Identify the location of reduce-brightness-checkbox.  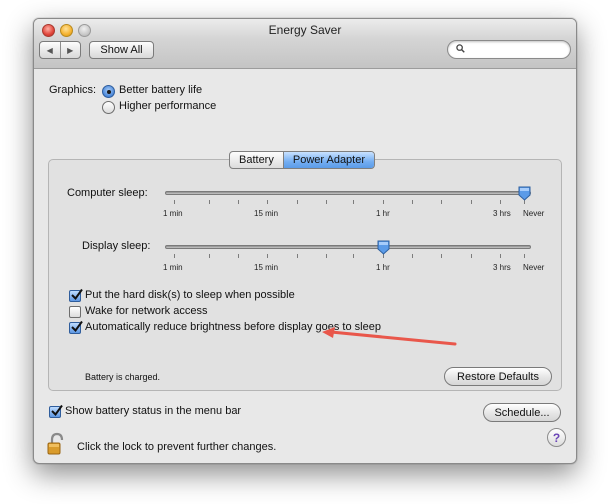
(76, 327).